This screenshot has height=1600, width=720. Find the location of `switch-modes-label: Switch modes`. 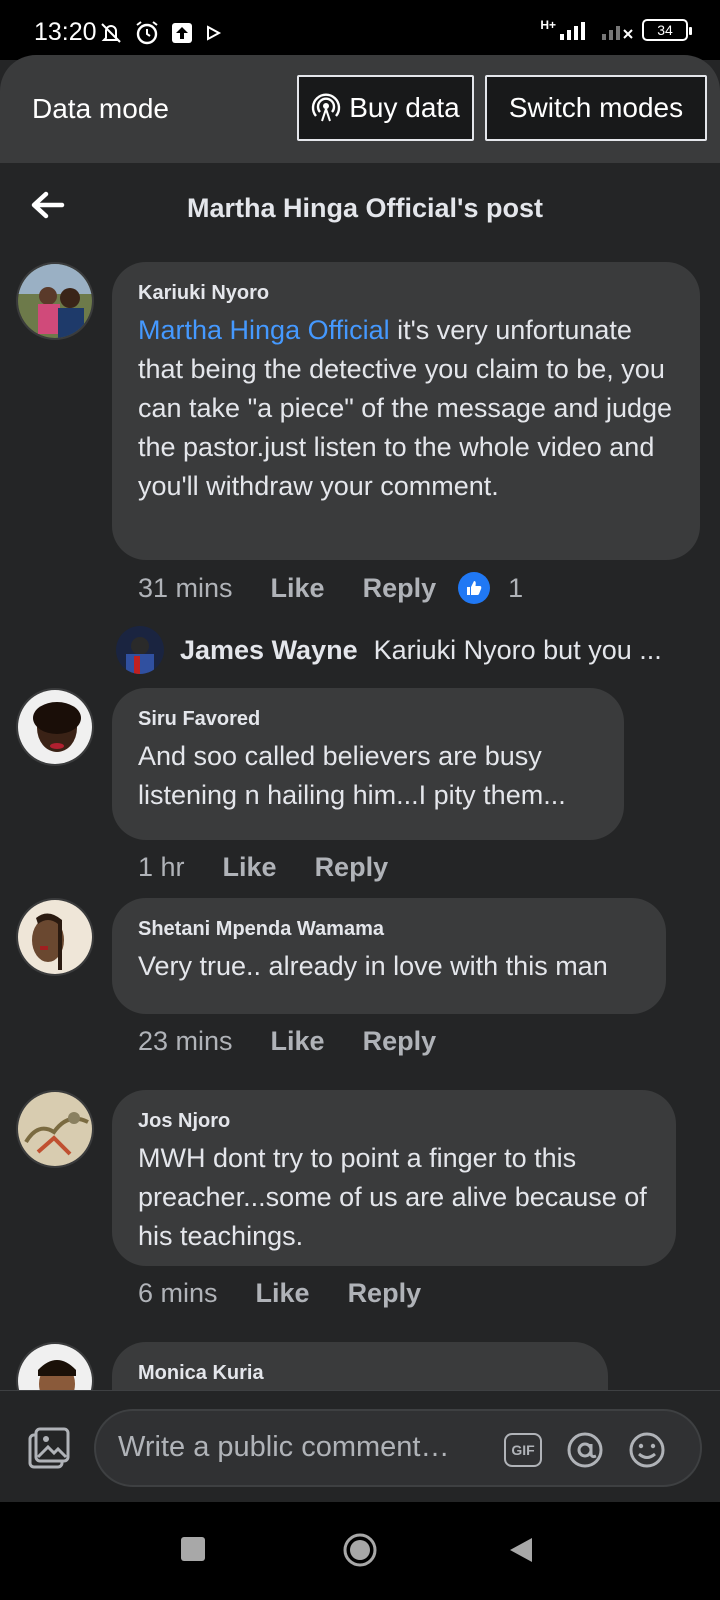

switch-modes-label: Switch modes is located at coordinates (596, 107).